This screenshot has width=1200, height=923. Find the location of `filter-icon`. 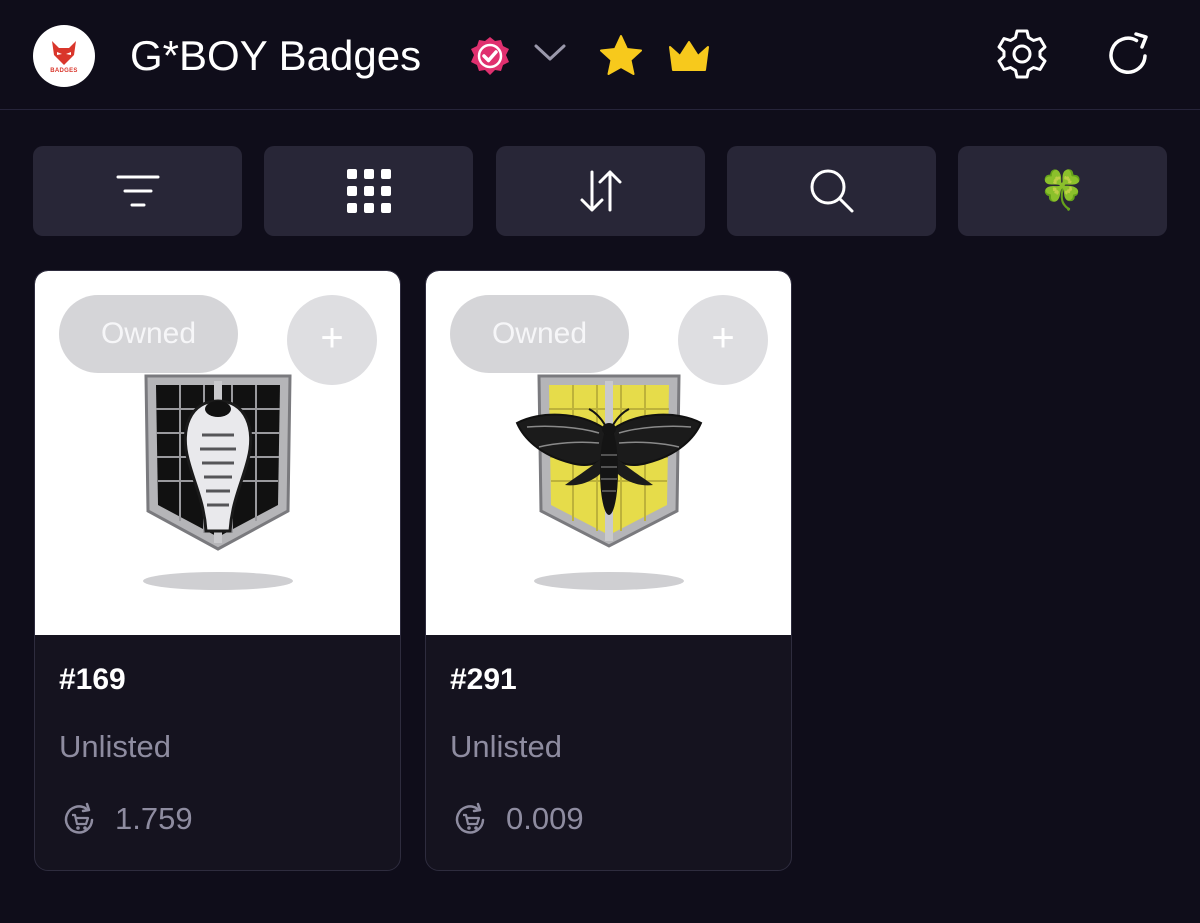

filter-icon is located at coordinates (137, 191).